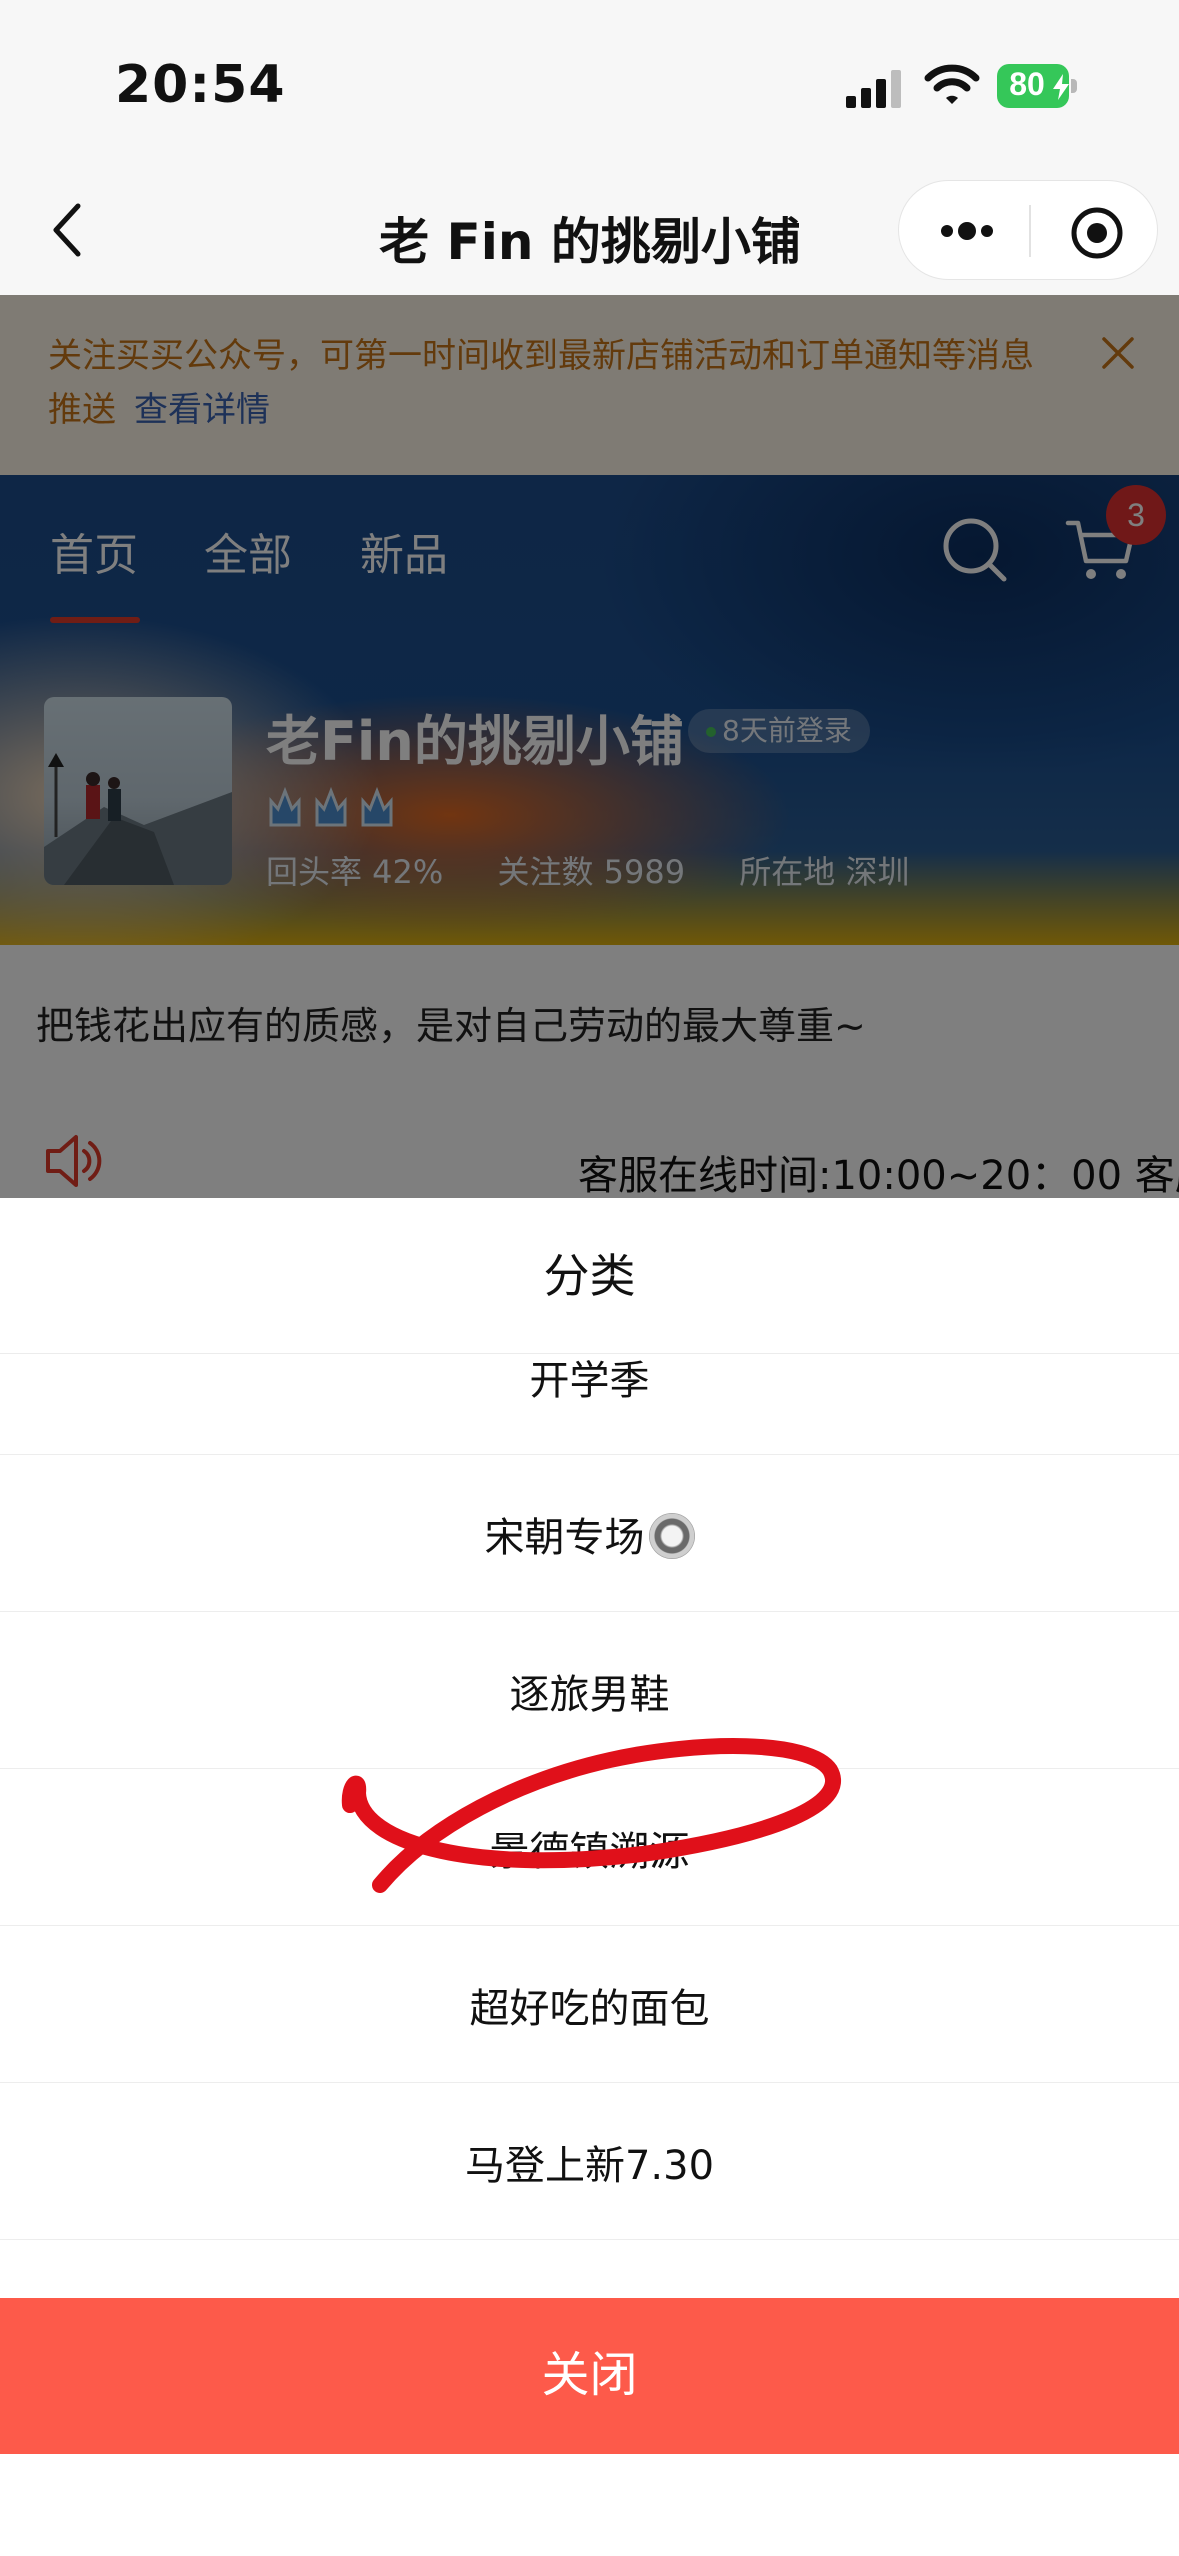  Describe the element at coordinates (589, 85) in the screenshot. I see `status-bar: 20:54 80` at that location.